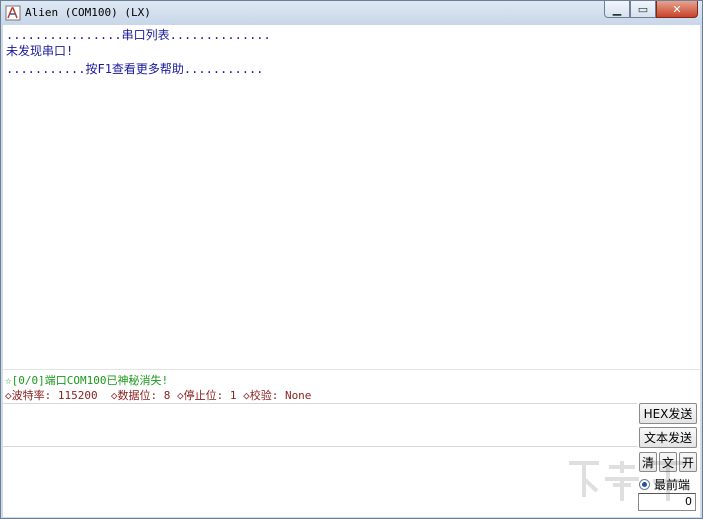  I want to click on window-controls: ▁ ▭ ✕, so click(651, 10).